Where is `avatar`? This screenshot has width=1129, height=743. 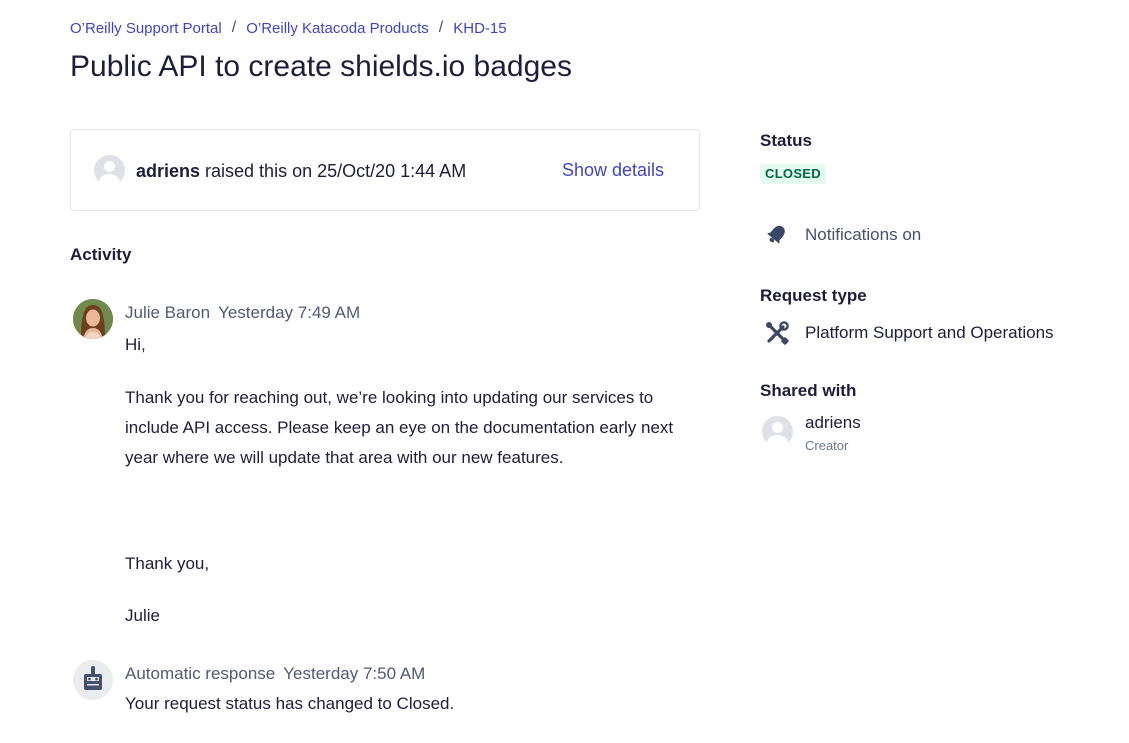 avatar is located at coordinates (93, 319).